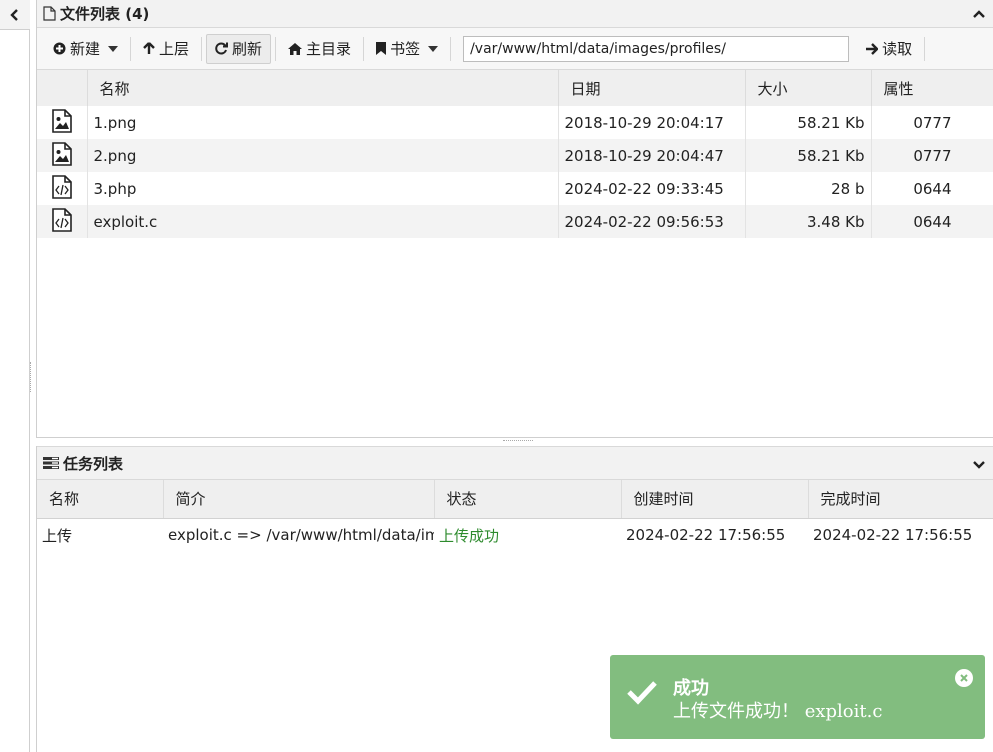 Image resolution: width=993 pixels, height=752 pixels. I want to click on home-dir-button: 主目录, so click(319, 49).